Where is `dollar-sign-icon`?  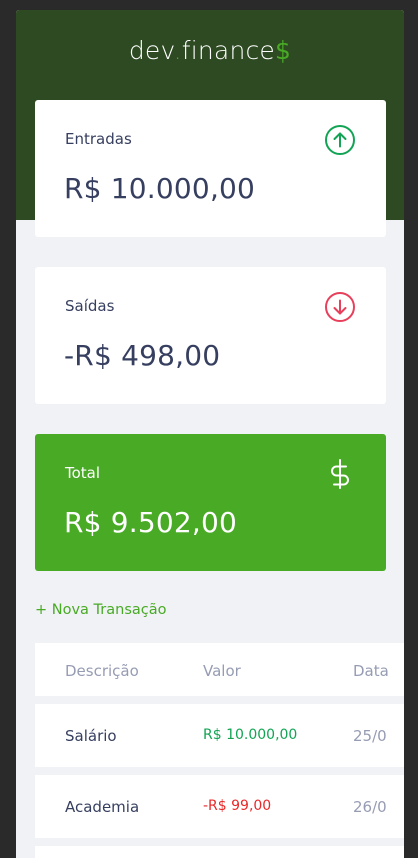 dollar-sign-icon is located at coordinates (340, 474).